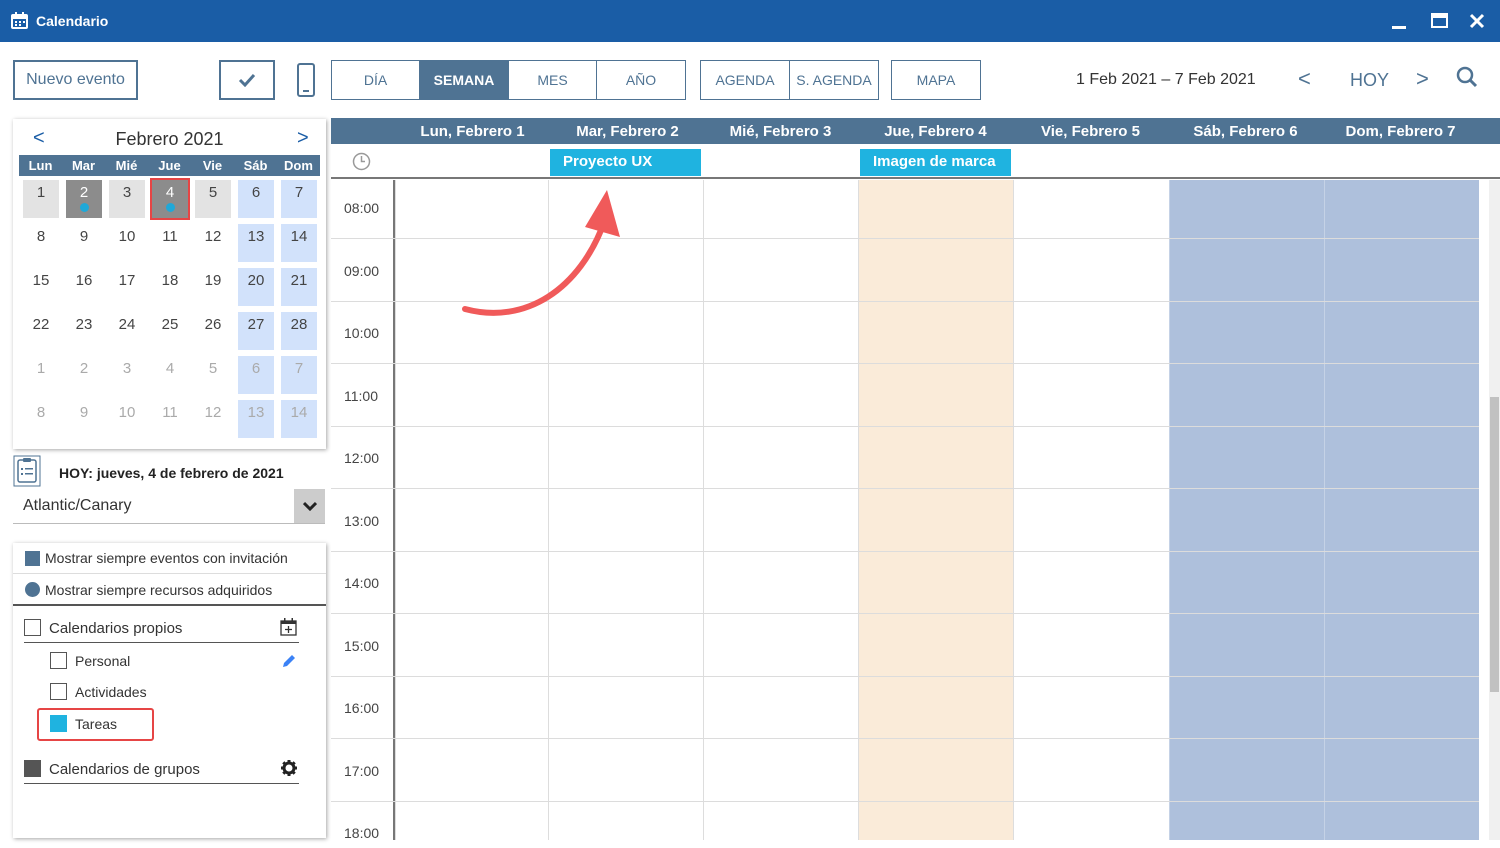  I want to click on mini-cal-day: 28, so click(298, 332).